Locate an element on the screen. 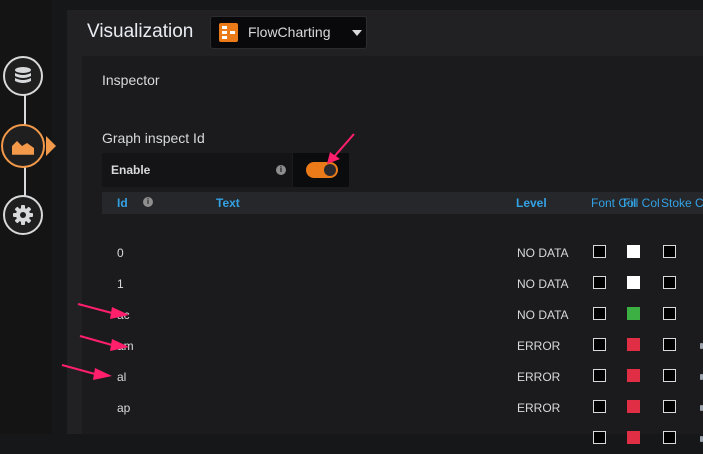 The height and width of the screenshot is (454, 703). enable-label: Enable is located at coordinates (131, 170).